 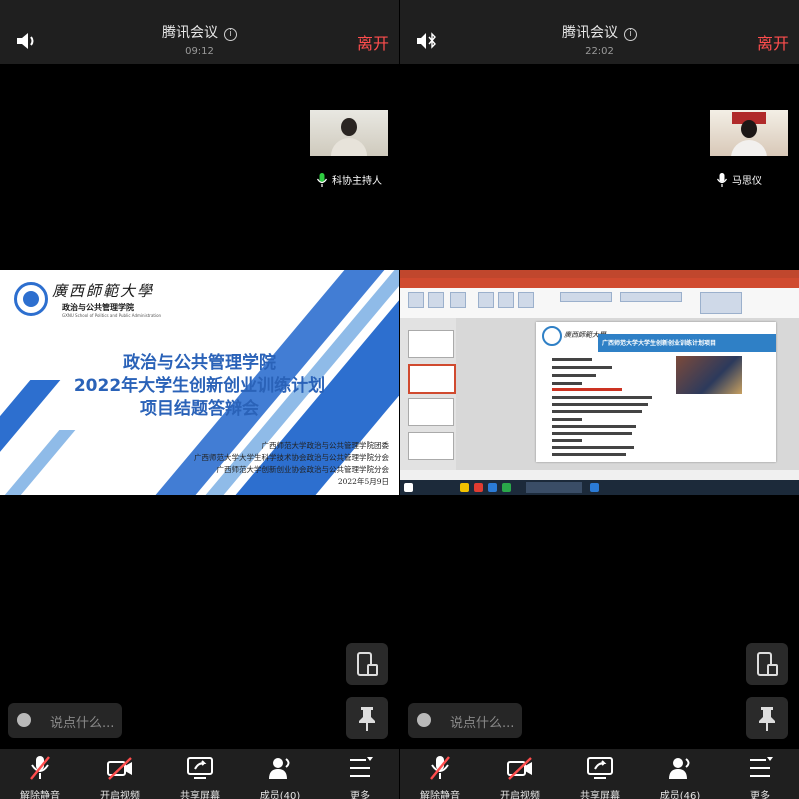 I want to click on slide-title-line2: 2022年大学生创新创业训练计划, so click(x=199, y=386).